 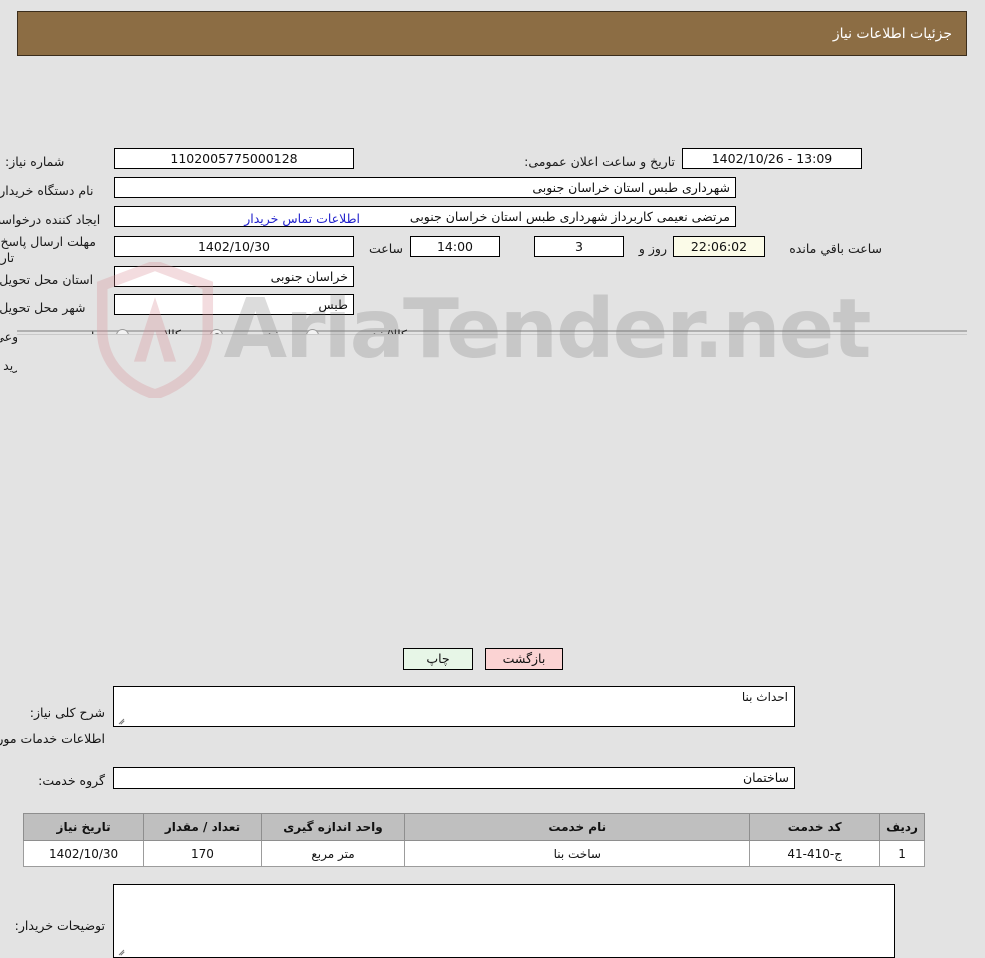 What do you see at coordinates (234, 158) in the screenshot?
I see `need-number-value: 1102005775000128` at bounding box center [234, 158].